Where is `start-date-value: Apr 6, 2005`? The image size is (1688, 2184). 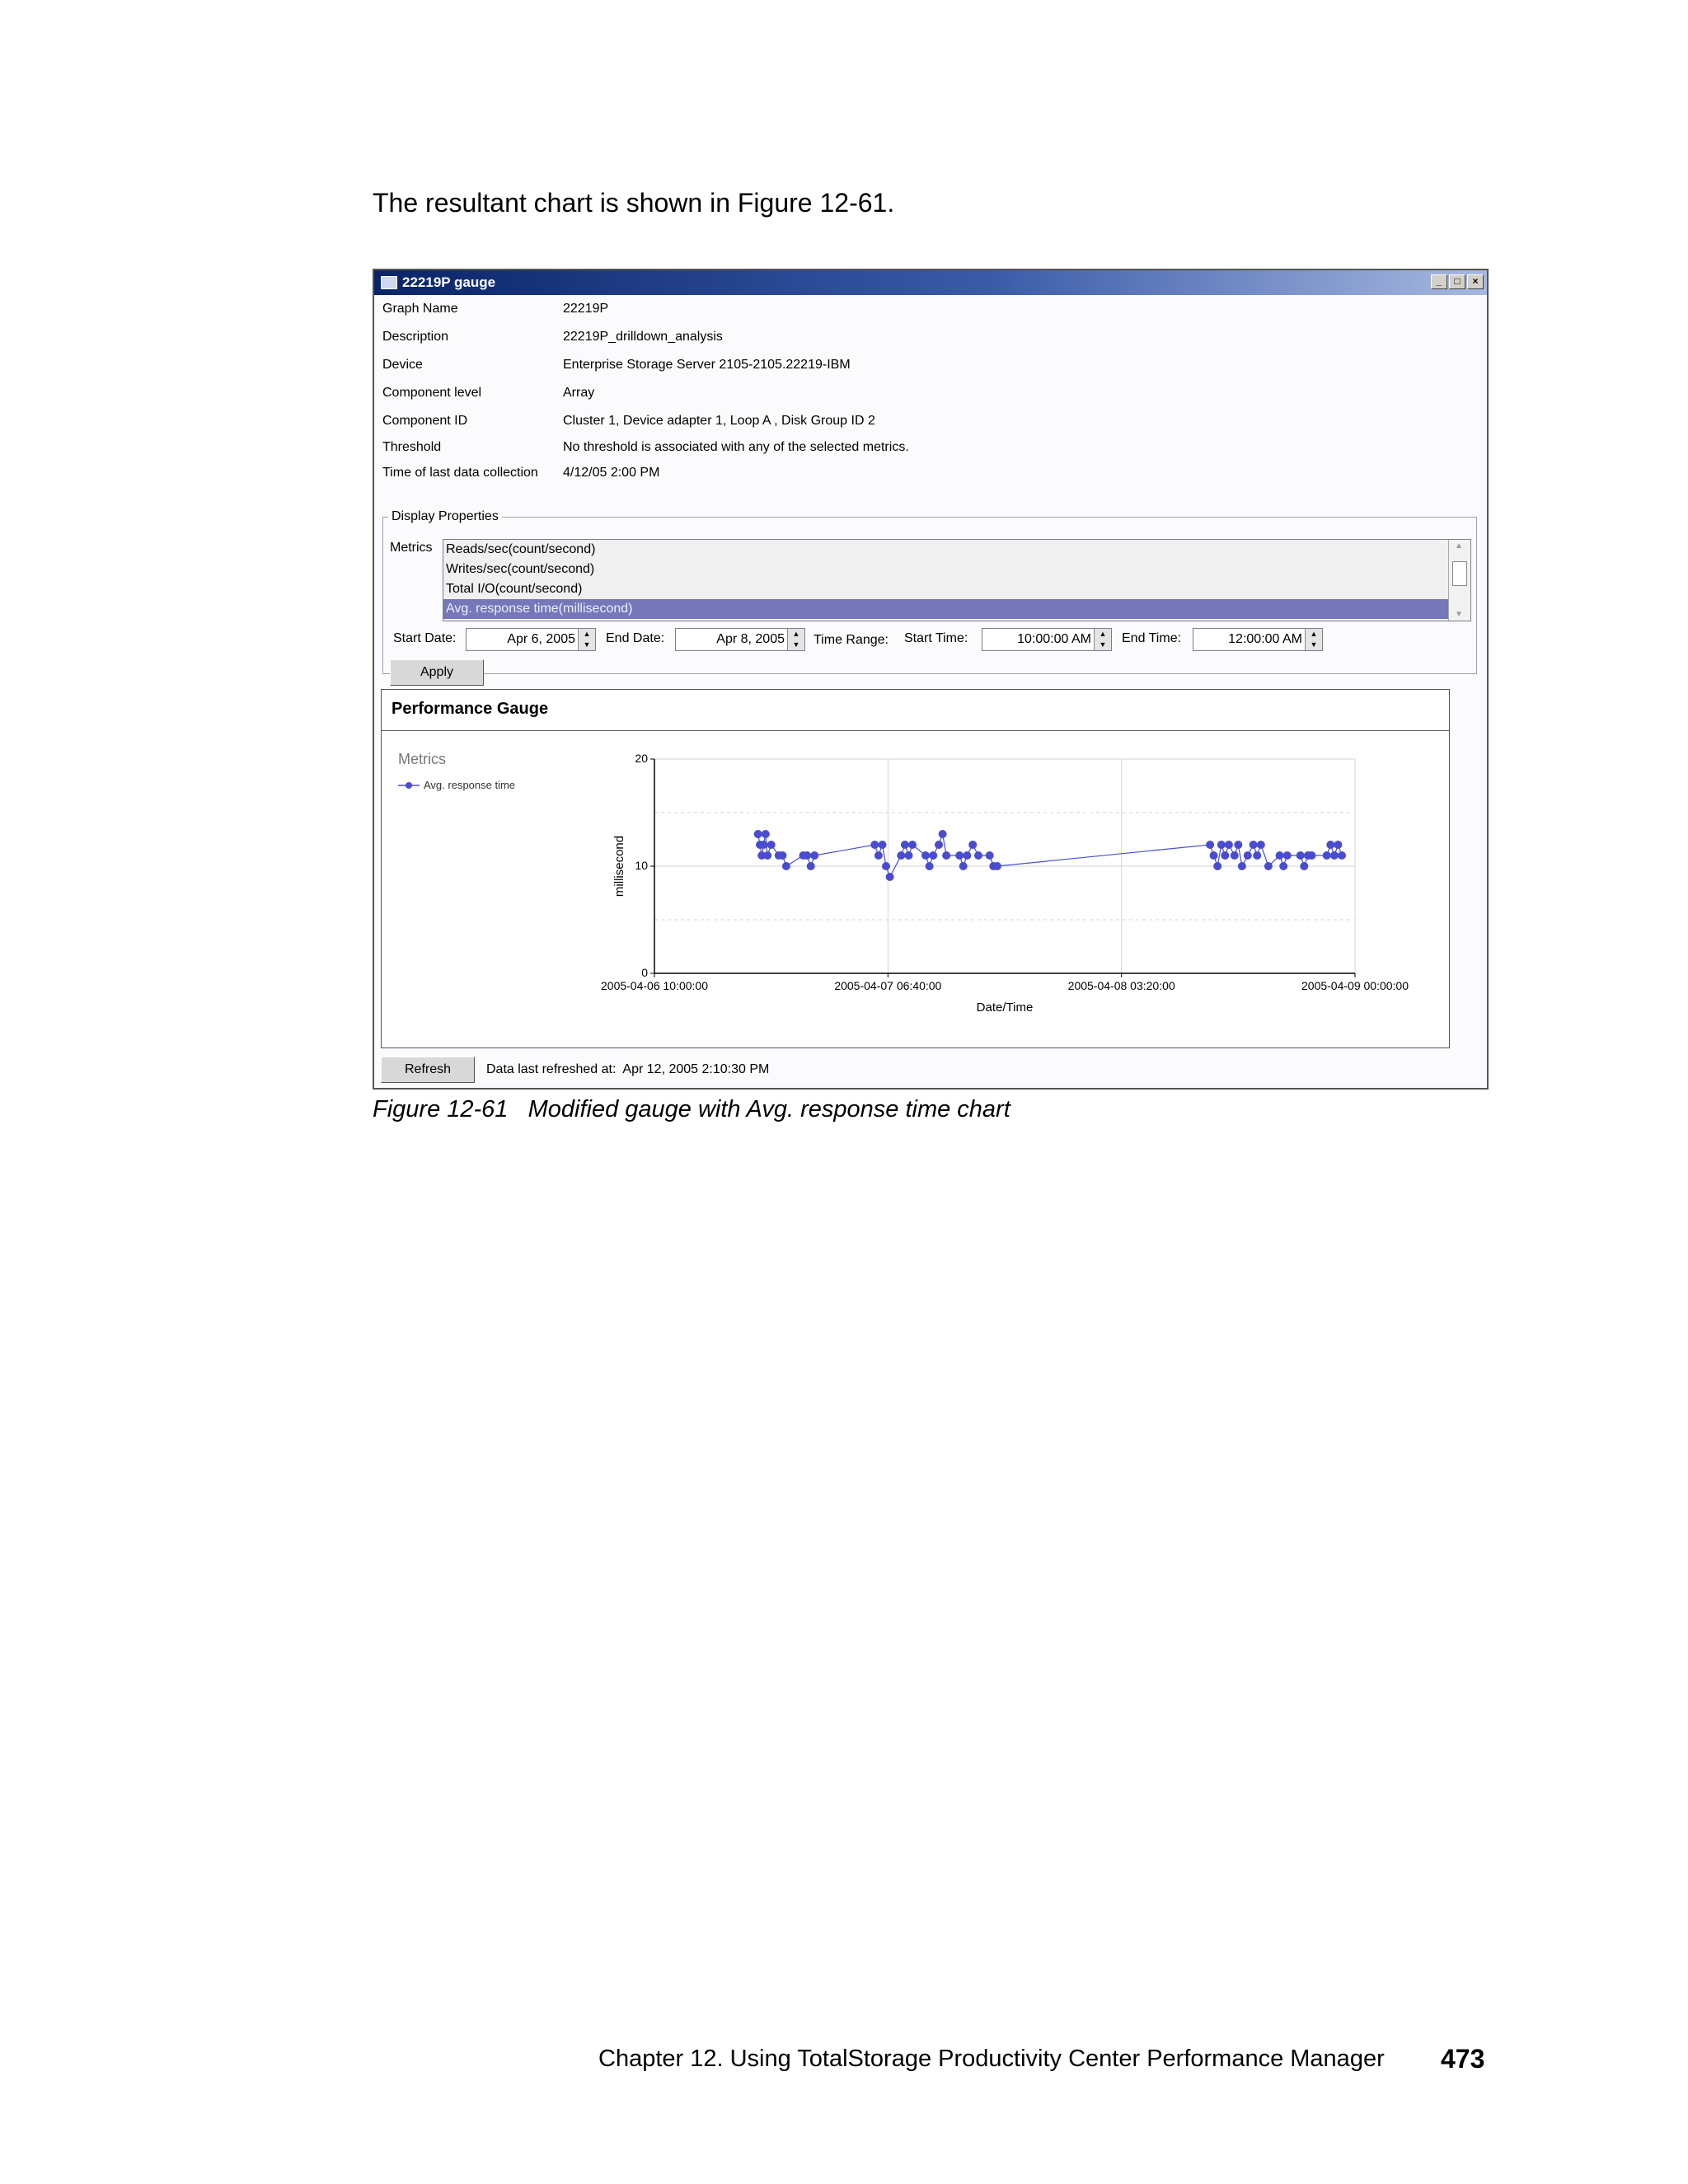
start-date-value: Apr 6, 2005 is located at coordinates (541, 639).